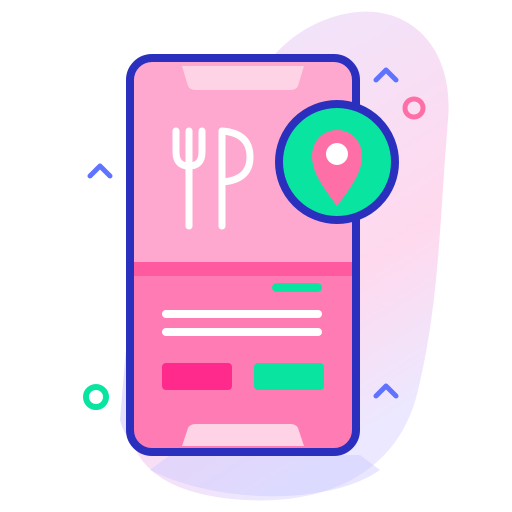  Describe the element at coordinates (96, 397) in the screenshot. I see `ring-icon` at that location.